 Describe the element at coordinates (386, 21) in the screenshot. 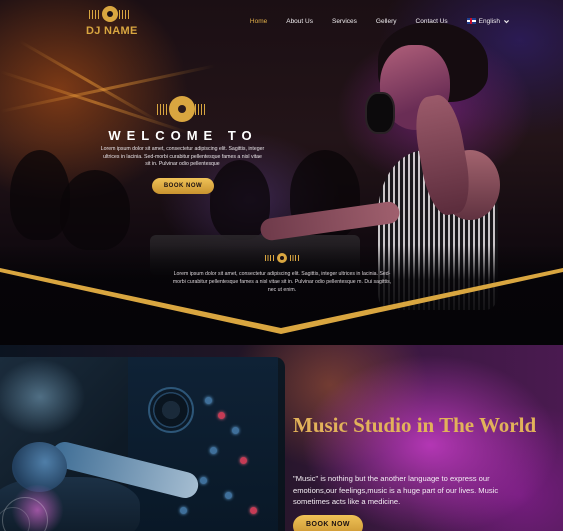

I see `nav-item-gallery: Gellery` at that location.